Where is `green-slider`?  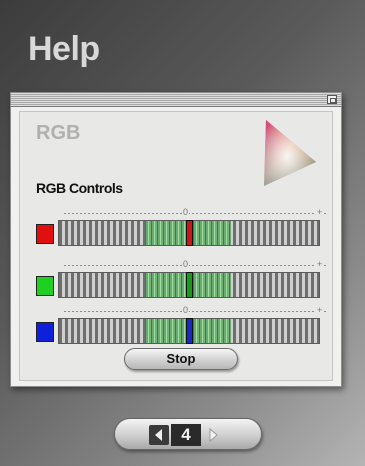
green-slider is located at coordinates (189, 285).